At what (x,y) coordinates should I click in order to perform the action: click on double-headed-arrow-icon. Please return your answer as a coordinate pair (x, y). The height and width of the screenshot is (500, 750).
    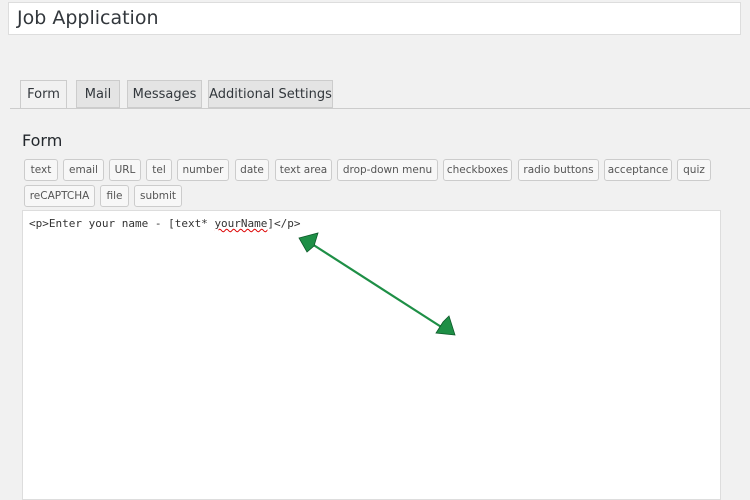
    Looking at the image, I should click on (377, 284).